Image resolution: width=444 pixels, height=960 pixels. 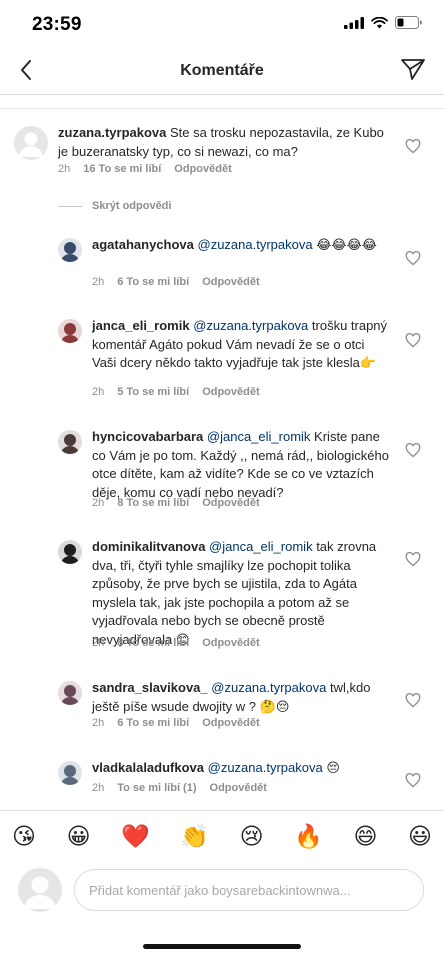 I want to click on comment-composer, so click(x=222, y=891).